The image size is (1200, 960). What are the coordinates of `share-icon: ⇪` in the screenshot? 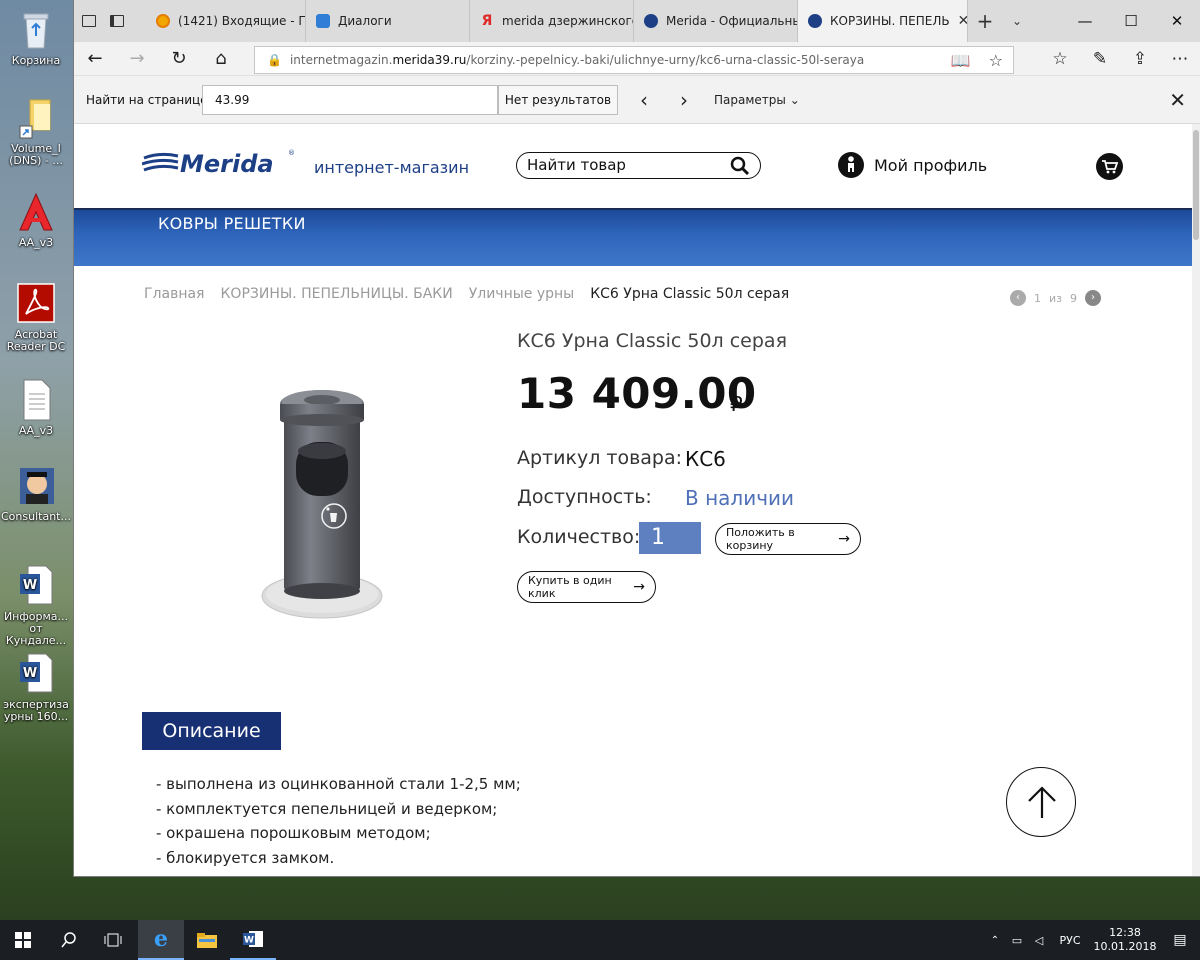 It's located at (1140, 59).